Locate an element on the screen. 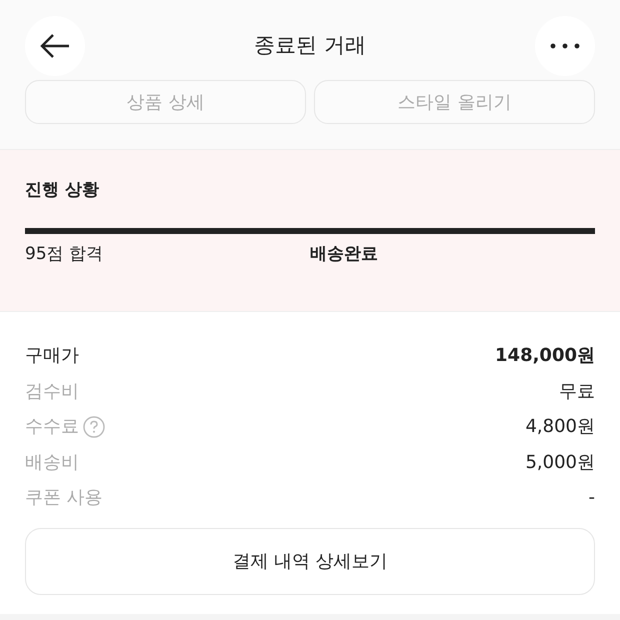 This screenshot has width=620, height=620. fee-label: 배송비 is located at coordinates (52, 462).